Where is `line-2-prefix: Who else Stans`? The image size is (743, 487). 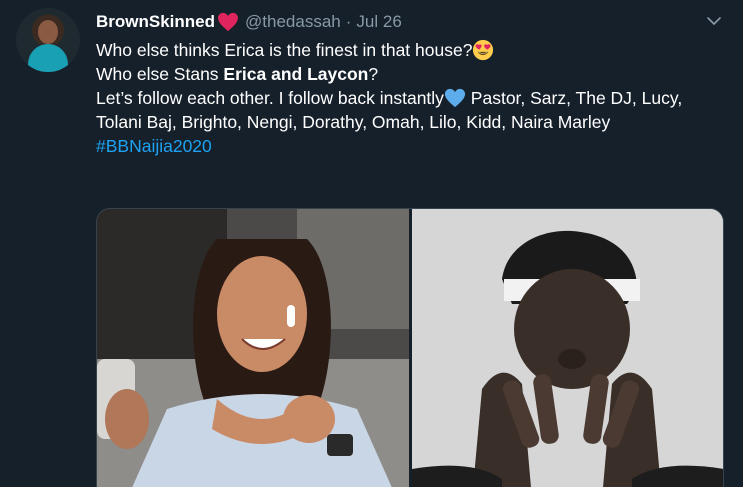
line-2-prefix: Who else Stans is located at coordinates (160, 74).